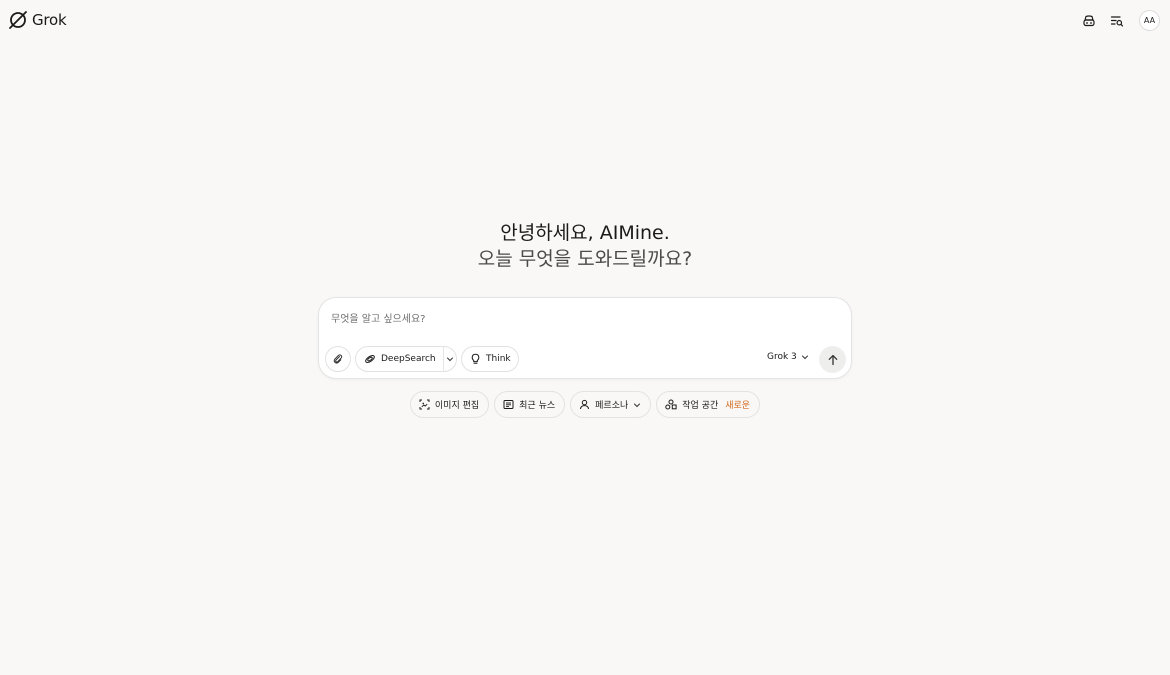 The width and height of the screenshot is (1170, 675). What do you see at coordinates (585, 246) in the screenshot?
I see `greeting: 안녕하세요, AIMine. 오늘 무엇을 도와드릴까요?` at bounding box center [585, 246].